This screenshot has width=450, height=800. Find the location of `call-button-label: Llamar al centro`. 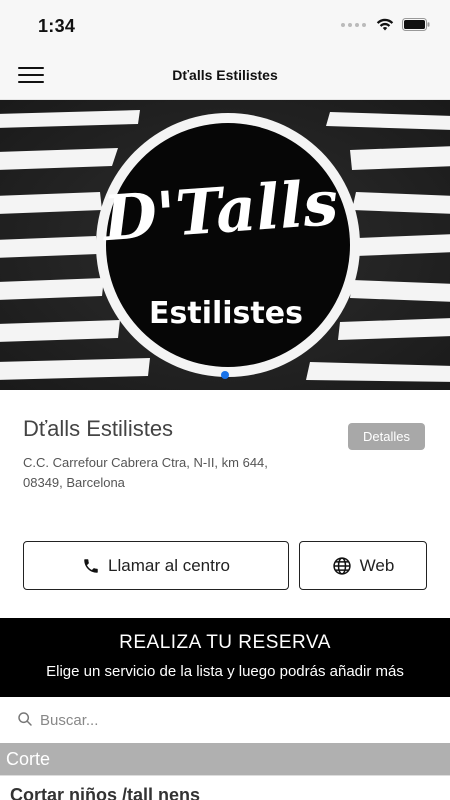

call-button-label: Llamar al centro is located at coordinates (169, 565).